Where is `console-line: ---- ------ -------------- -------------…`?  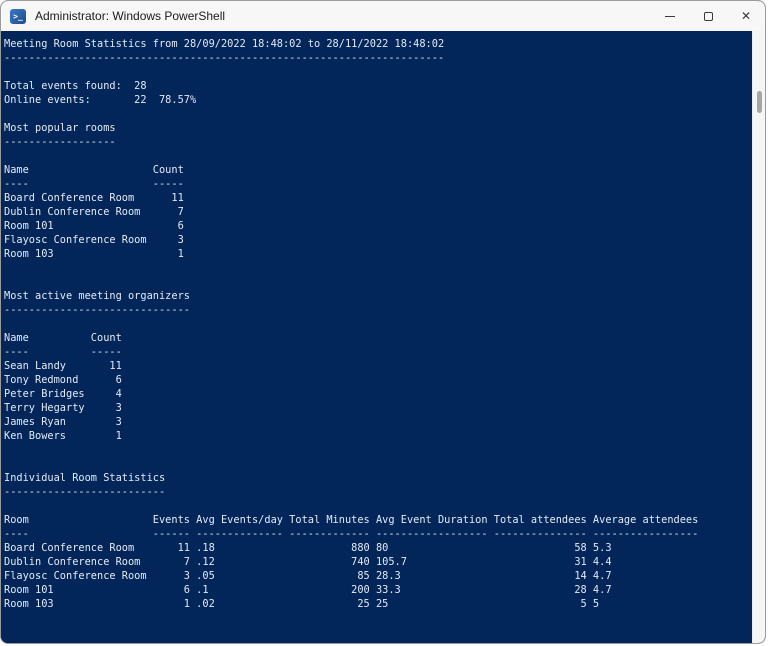 console-line: ---- ------ -------------- -------------… is located at coordinates (351, 534).